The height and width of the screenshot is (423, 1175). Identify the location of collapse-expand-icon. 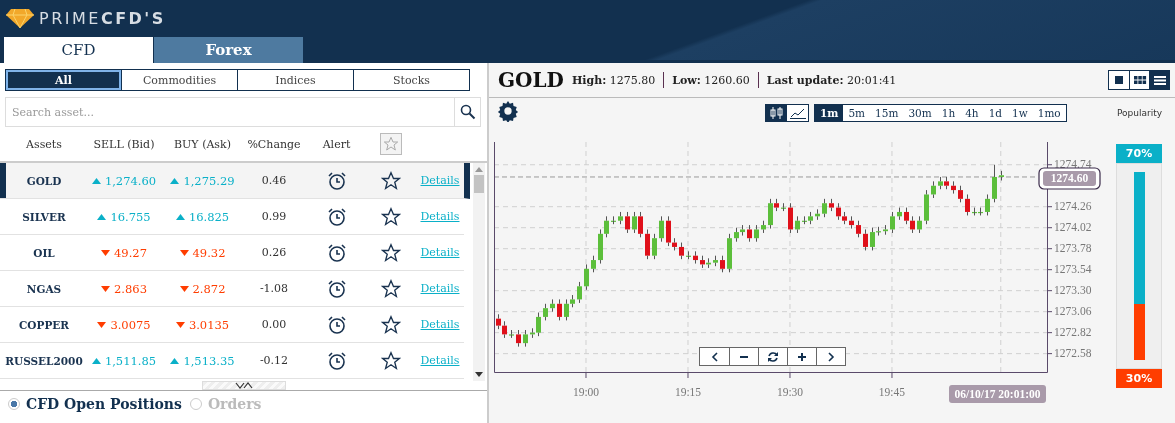
(243, 385).